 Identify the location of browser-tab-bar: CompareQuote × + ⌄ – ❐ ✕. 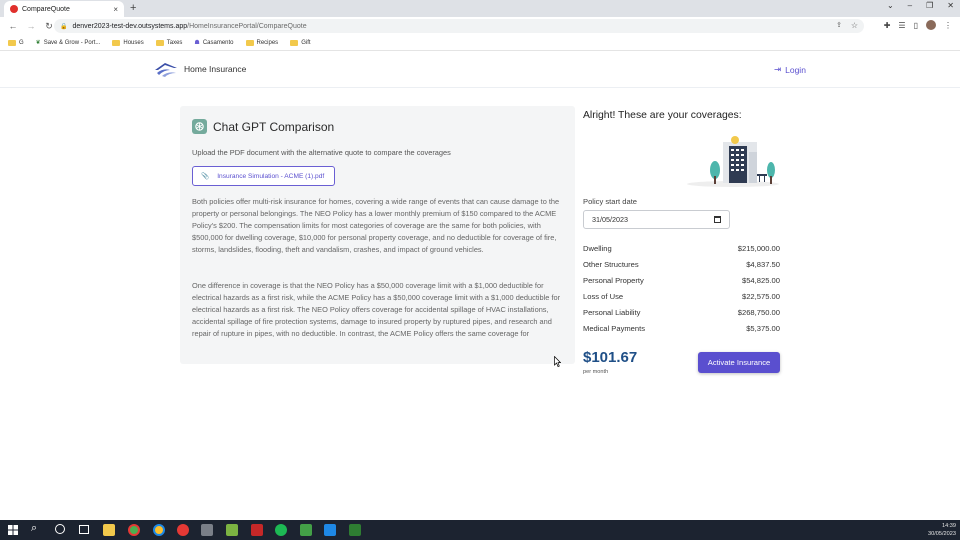
(480, 8).